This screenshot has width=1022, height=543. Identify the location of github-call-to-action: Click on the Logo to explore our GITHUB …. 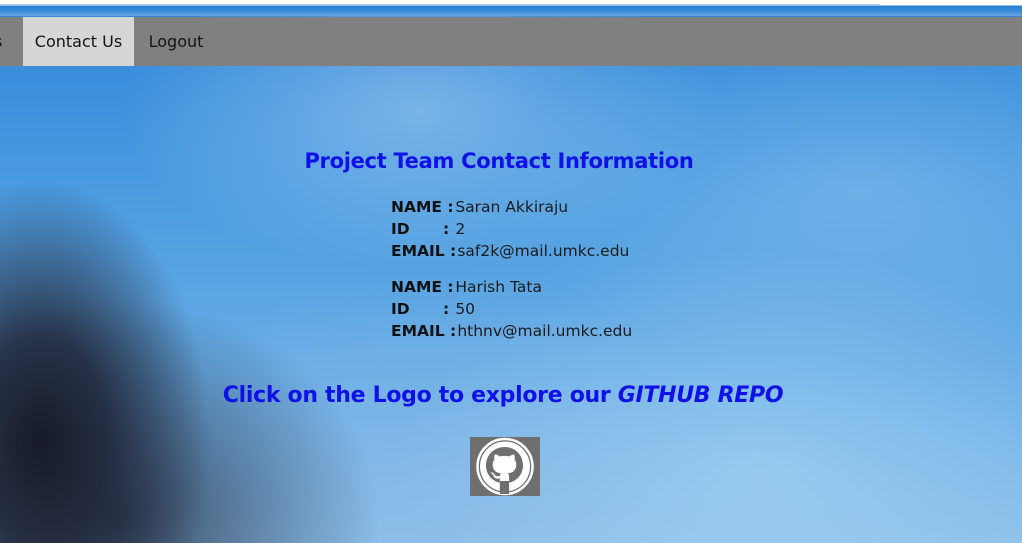
(503, 395).